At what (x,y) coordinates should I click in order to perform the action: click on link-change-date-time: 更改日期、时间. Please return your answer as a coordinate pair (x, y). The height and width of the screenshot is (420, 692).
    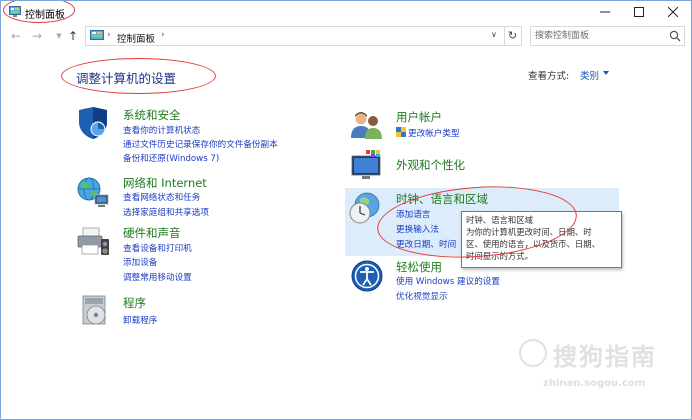
    Looking at the image, I should click on (426, 244).